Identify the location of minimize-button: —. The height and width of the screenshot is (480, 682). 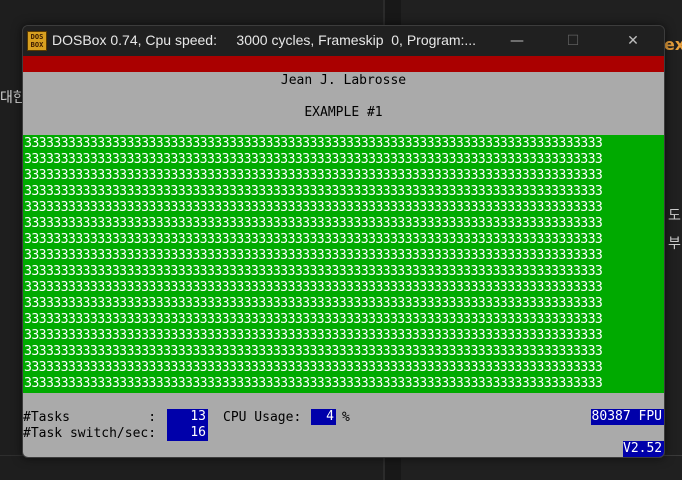
(517, 41).